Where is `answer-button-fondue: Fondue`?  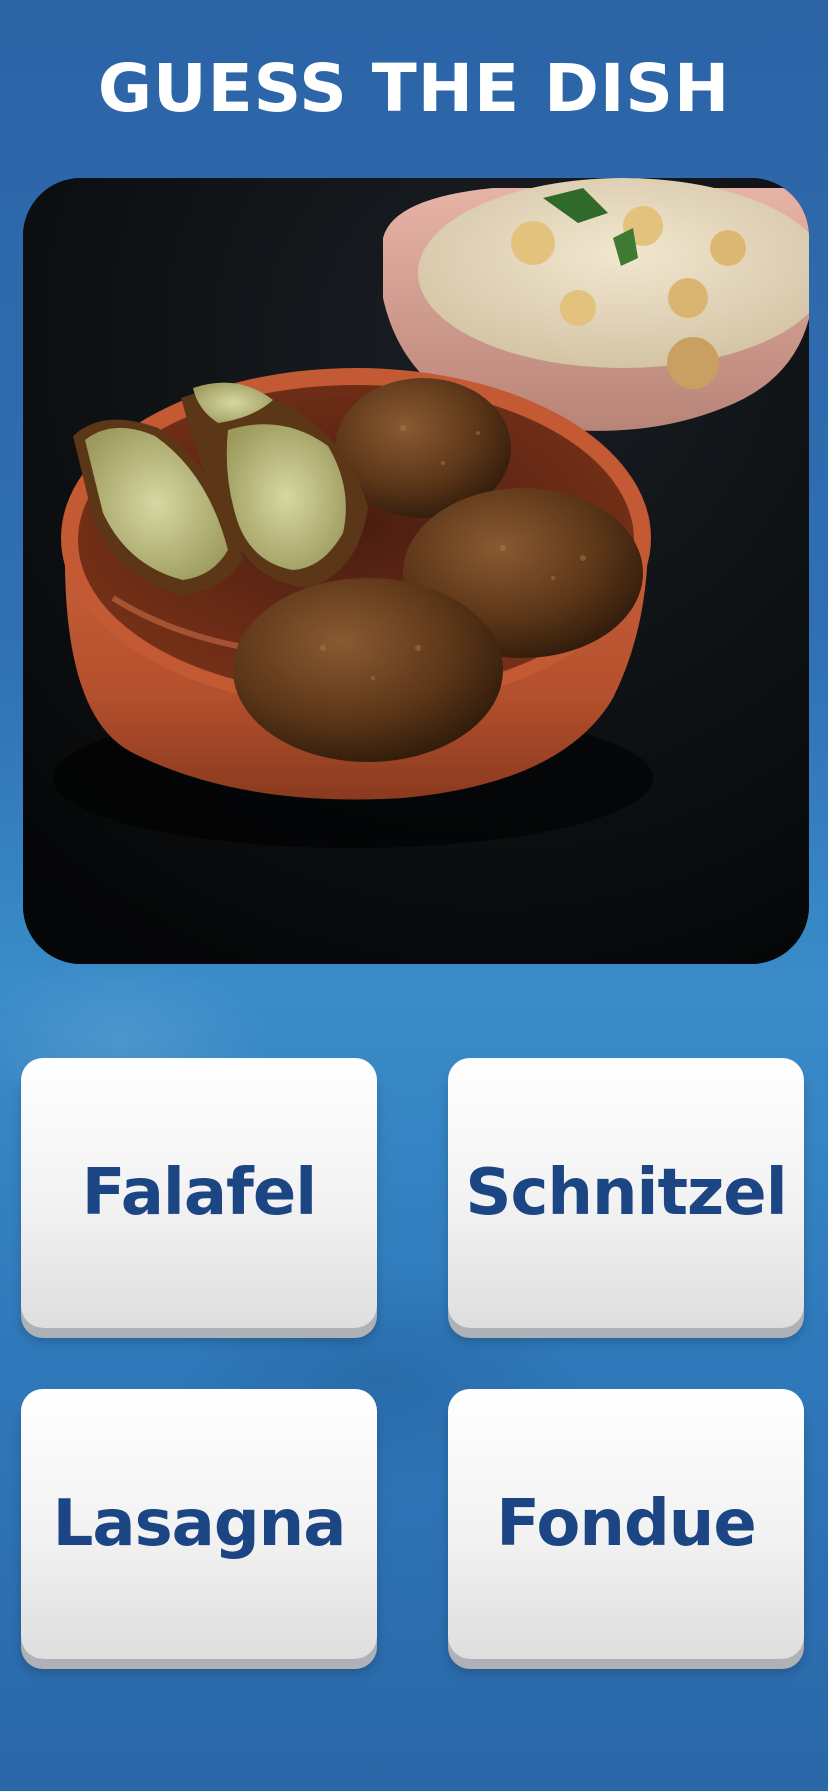
answer-button-fondue: Fondue is located at coordinates (626, 1524).